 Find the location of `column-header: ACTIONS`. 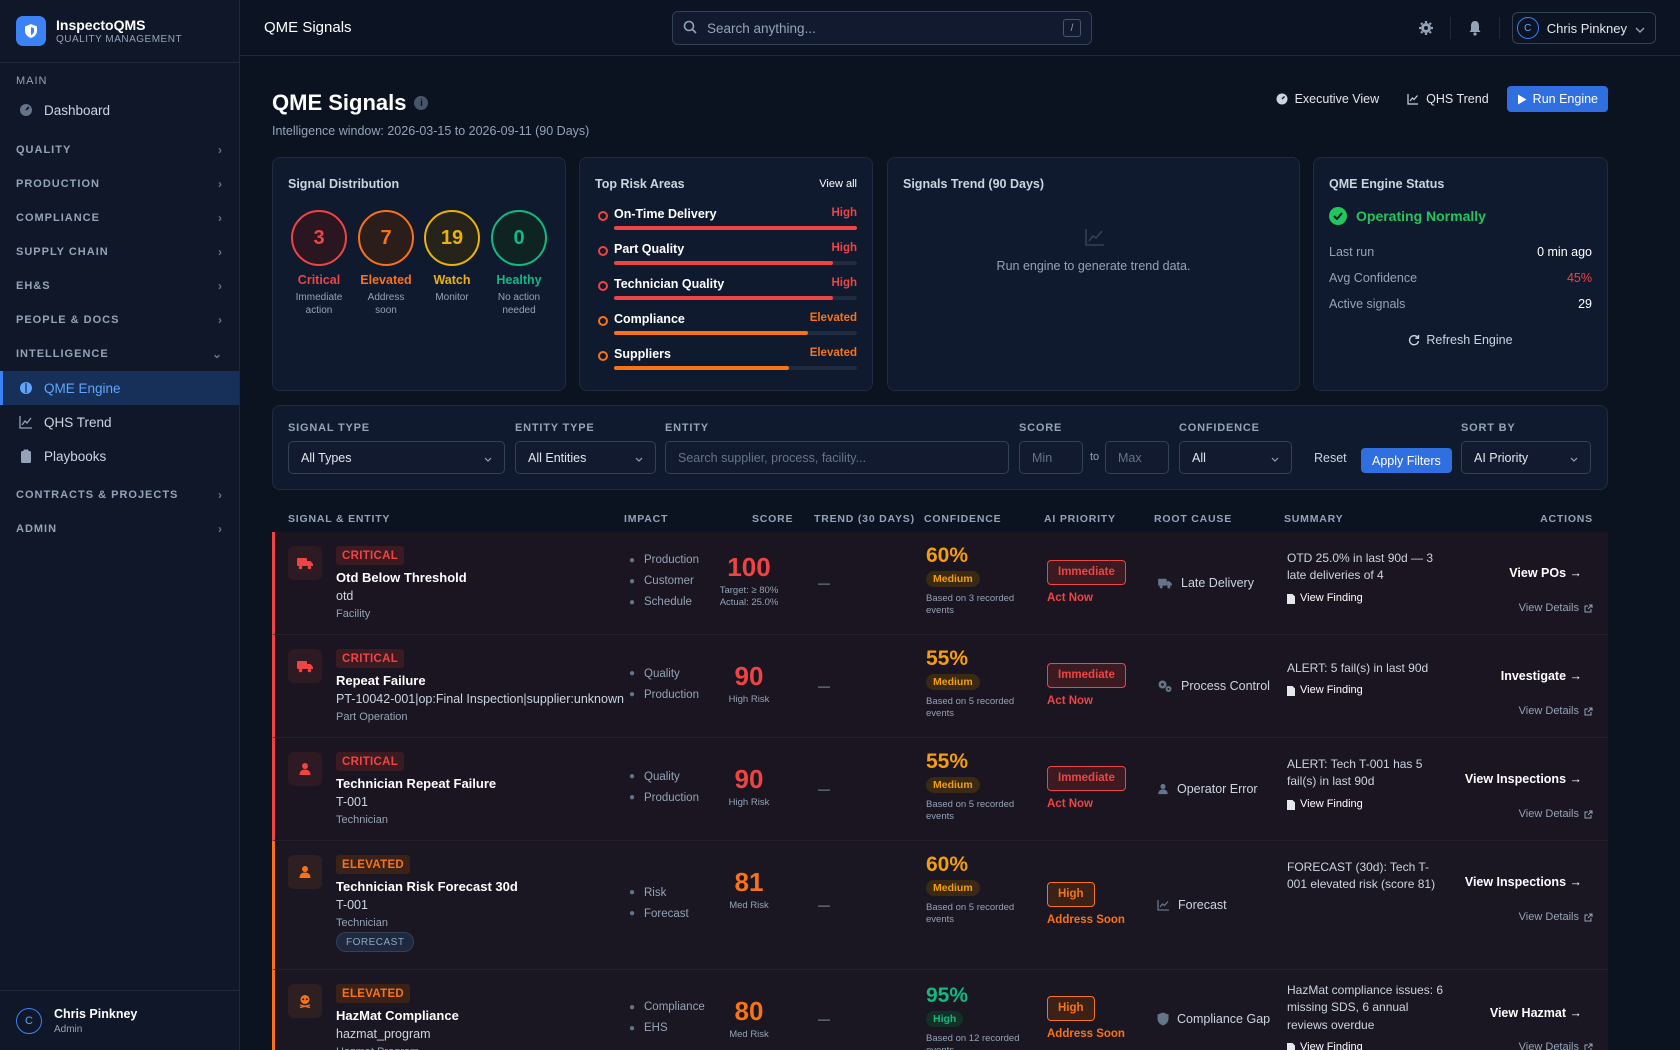

column-header: ACTIONS is located at coordinates (1566, 519).